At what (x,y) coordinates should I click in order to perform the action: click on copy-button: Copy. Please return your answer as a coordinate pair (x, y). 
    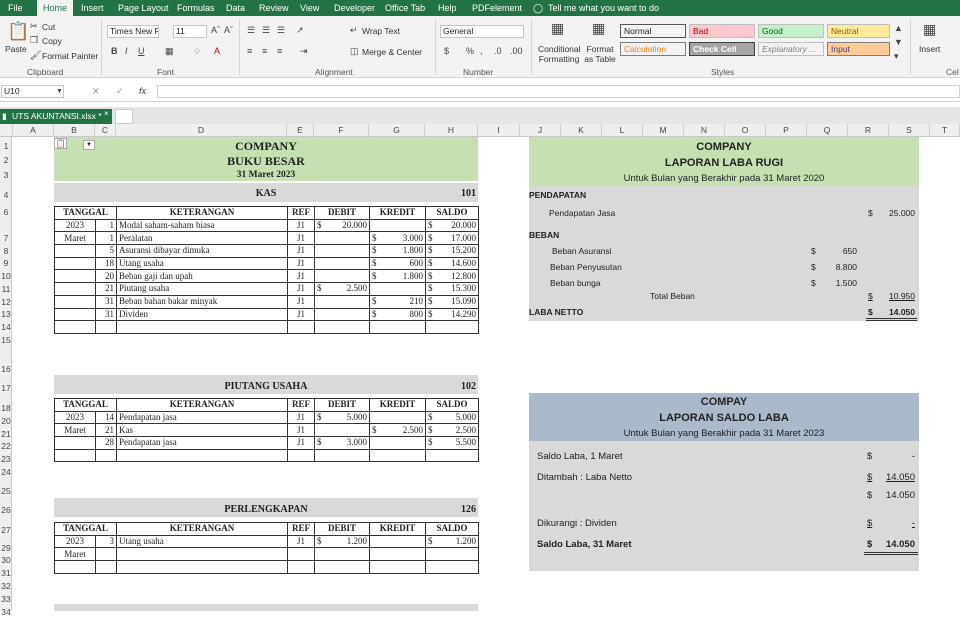
    Looking at the image, I should click on (52, 41).